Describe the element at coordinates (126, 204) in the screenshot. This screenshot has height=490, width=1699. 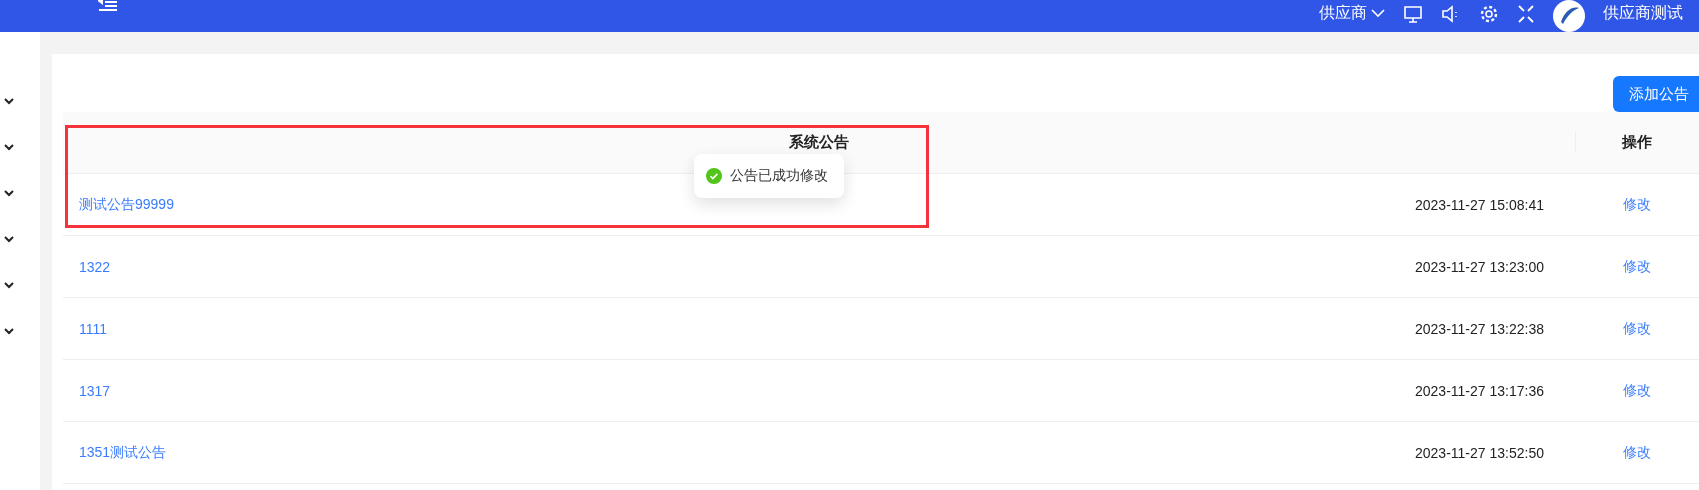
I see `notice-link: 测试公告99999` at that location.